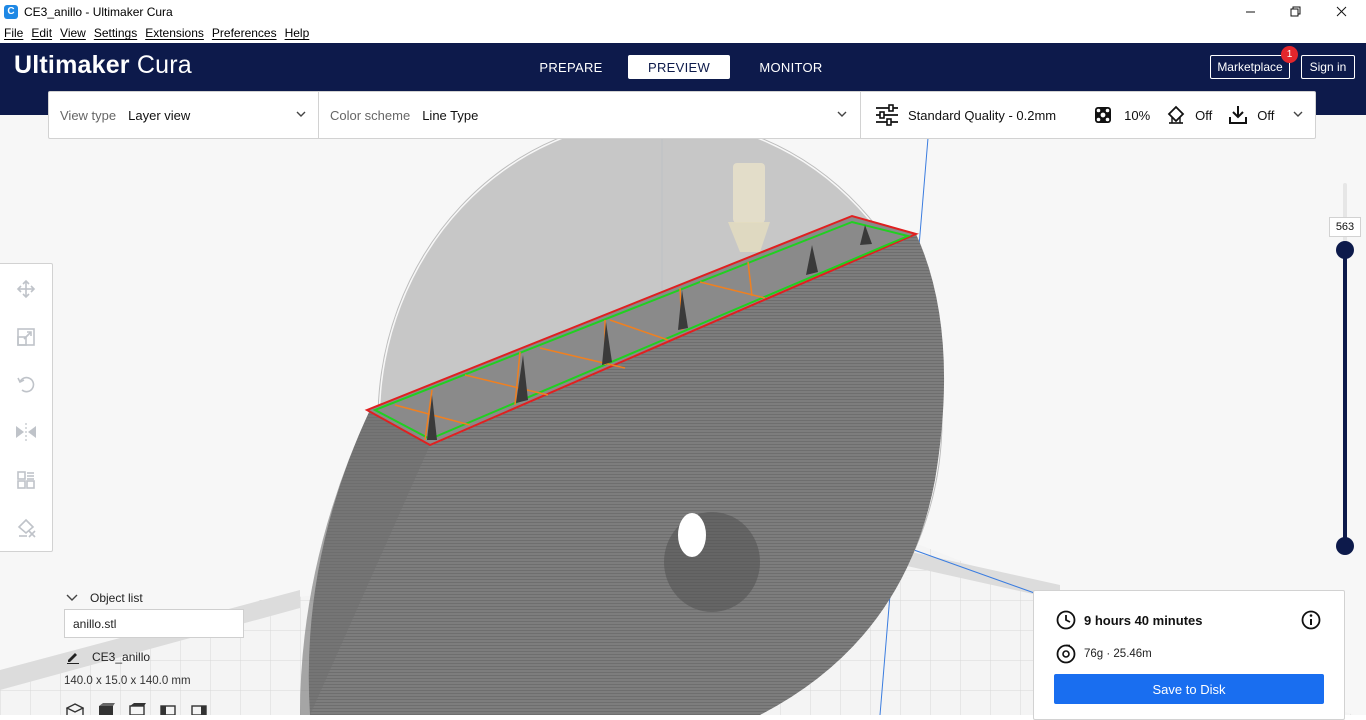  I want to click on view-type-dropdown: View type Layer view, so click(189, 115).